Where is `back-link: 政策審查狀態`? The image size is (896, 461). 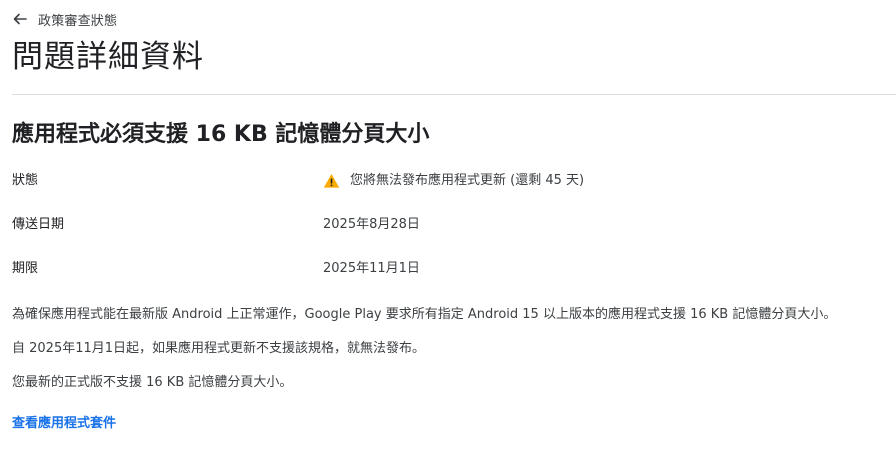
back-link: 政策審查狀態 is located at coordinates (64, 19).